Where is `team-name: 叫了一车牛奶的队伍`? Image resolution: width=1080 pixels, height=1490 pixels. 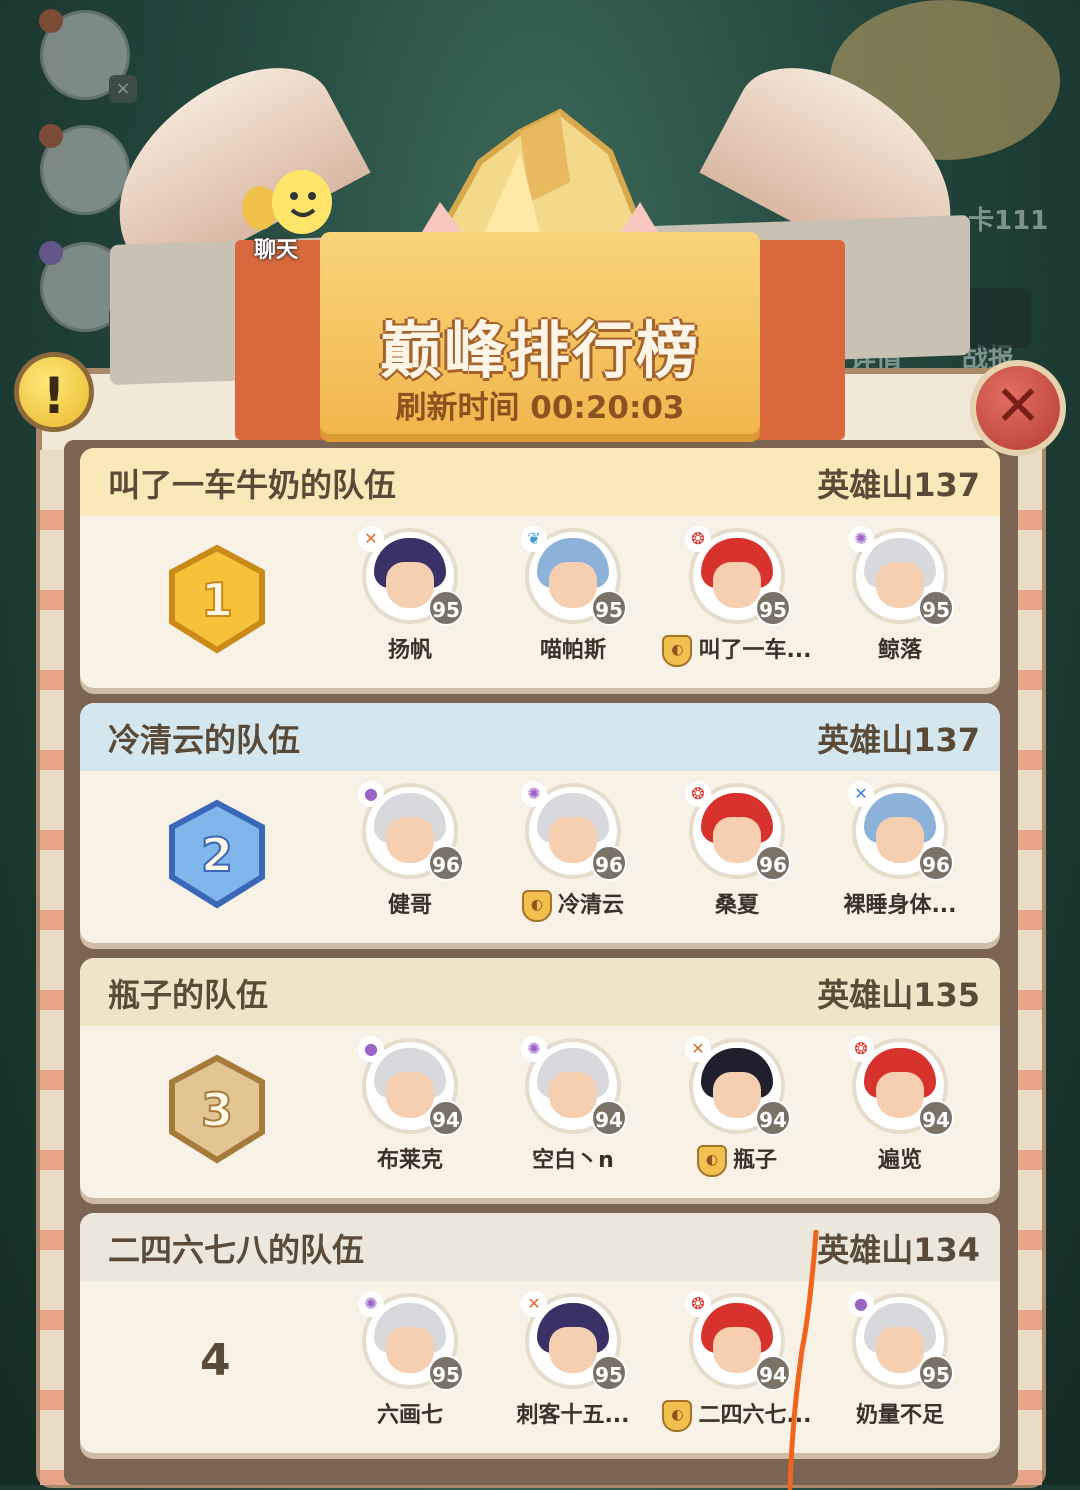 team-name: 叫了一车牛奶的队伍 is located at coordinates (252, 485).